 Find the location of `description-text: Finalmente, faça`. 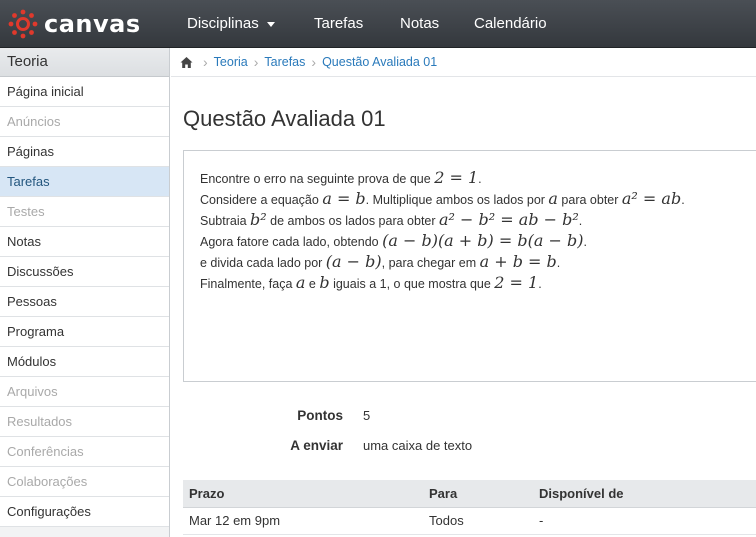

description-text: Finalmente, faça is located at coordinates (248, 284).